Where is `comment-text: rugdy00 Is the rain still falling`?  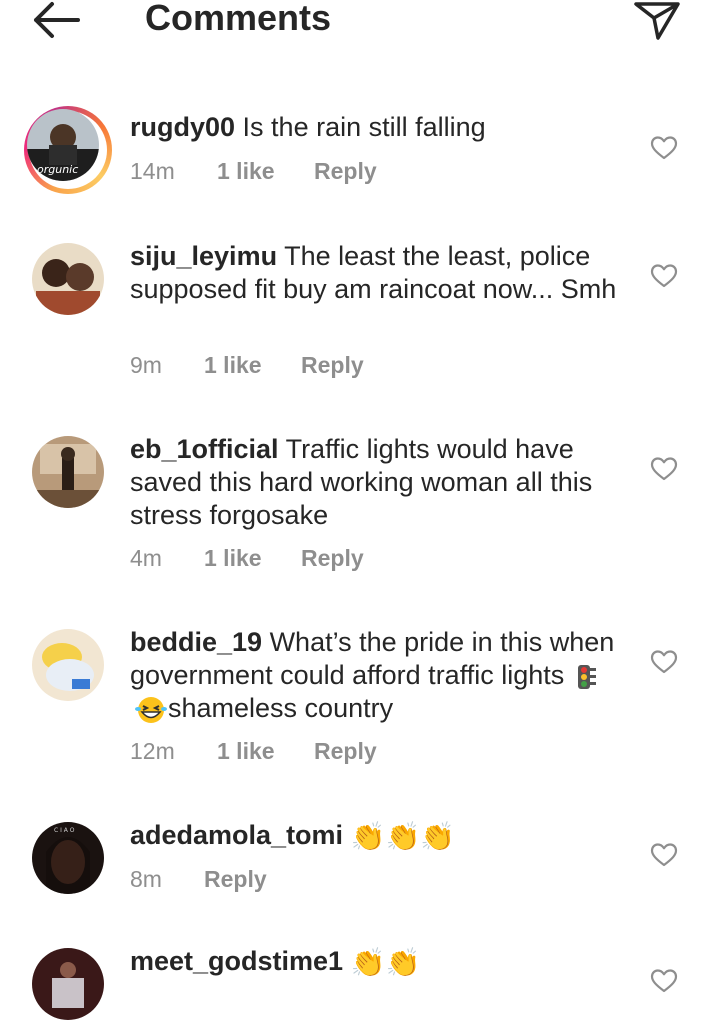 comment-text: rugdy00 Is the rain still falling is located at coordinates (380, 127).